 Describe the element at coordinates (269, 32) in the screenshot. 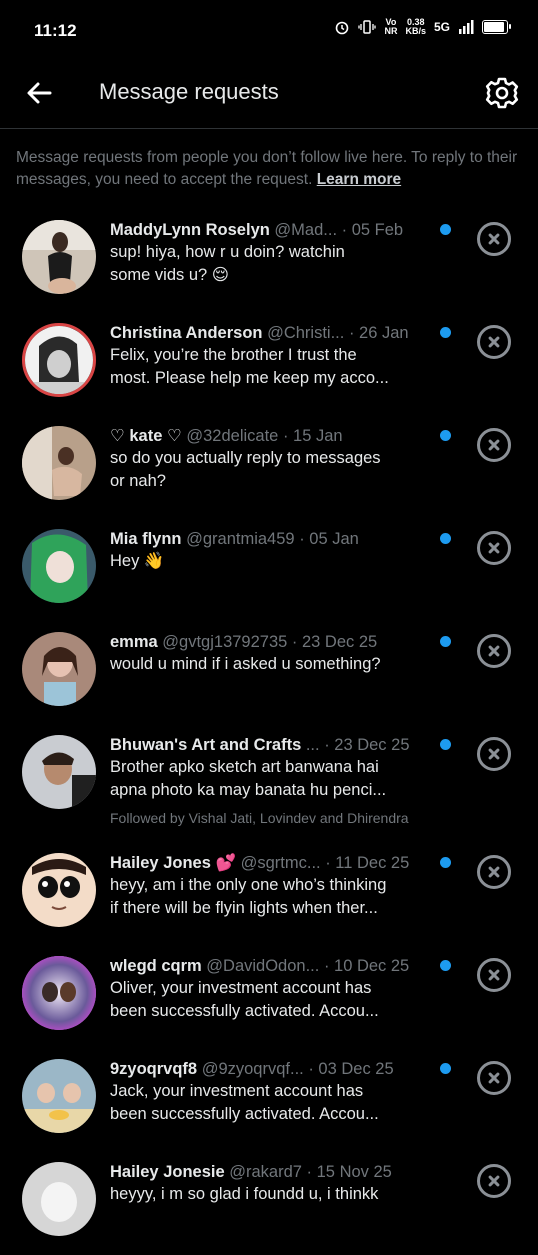

I see `status-bar: 11:12 Vo NR 0.38 KB/s 5G` at that location.